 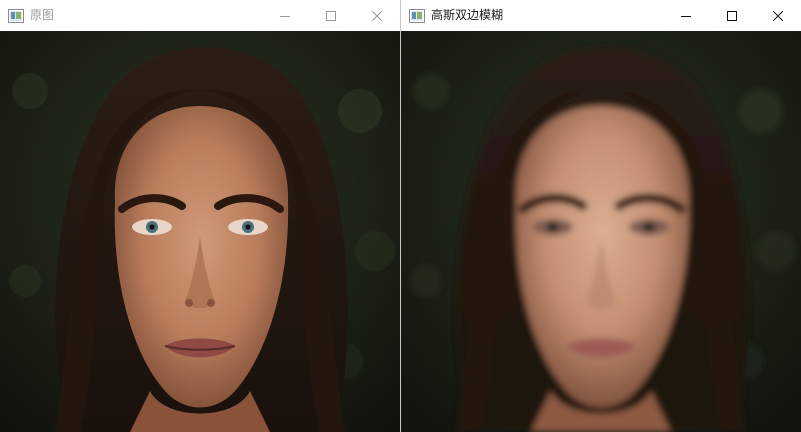 I want to click on titlebar: 原图, so click(x=200, y=15).